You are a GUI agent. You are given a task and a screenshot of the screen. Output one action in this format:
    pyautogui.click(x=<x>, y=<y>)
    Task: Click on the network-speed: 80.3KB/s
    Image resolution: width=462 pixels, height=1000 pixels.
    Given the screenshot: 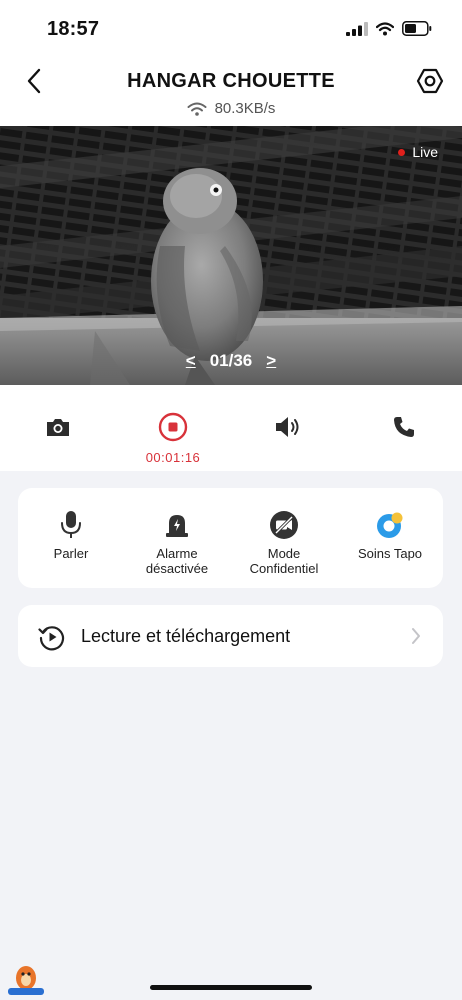 What is the action you would take?
    pyautogui.click(x=231, y=108)
    